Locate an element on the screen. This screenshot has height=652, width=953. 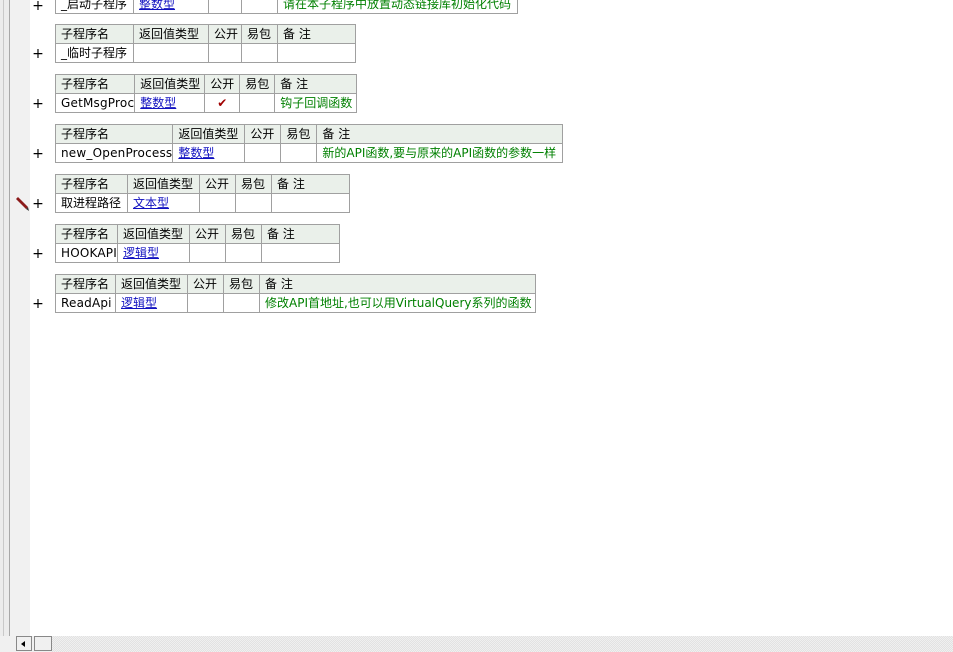
remark-cell: 请在本子程序中放置动态链接库初始化代码 is located at coordinates (397, 7).